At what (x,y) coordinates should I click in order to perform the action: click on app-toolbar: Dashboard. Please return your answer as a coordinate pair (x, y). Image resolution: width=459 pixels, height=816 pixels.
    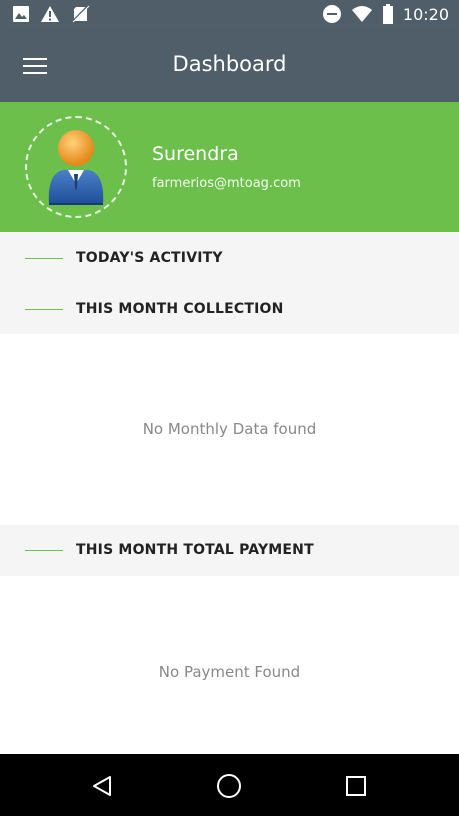
    Looking at the image, I should click on (229, 66).